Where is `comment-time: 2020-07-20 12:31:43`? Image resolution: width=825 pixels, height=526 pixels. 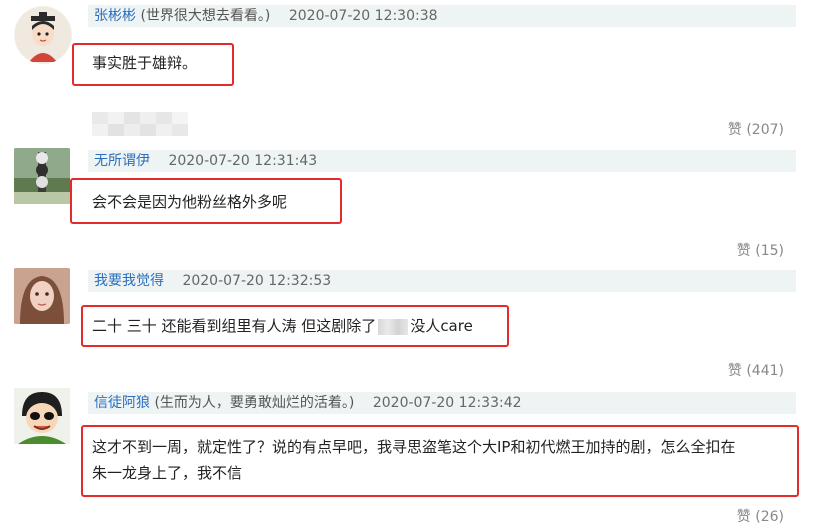 comment-time: 2020-07-20 12:31:43 is located at coordinates (243, 161).